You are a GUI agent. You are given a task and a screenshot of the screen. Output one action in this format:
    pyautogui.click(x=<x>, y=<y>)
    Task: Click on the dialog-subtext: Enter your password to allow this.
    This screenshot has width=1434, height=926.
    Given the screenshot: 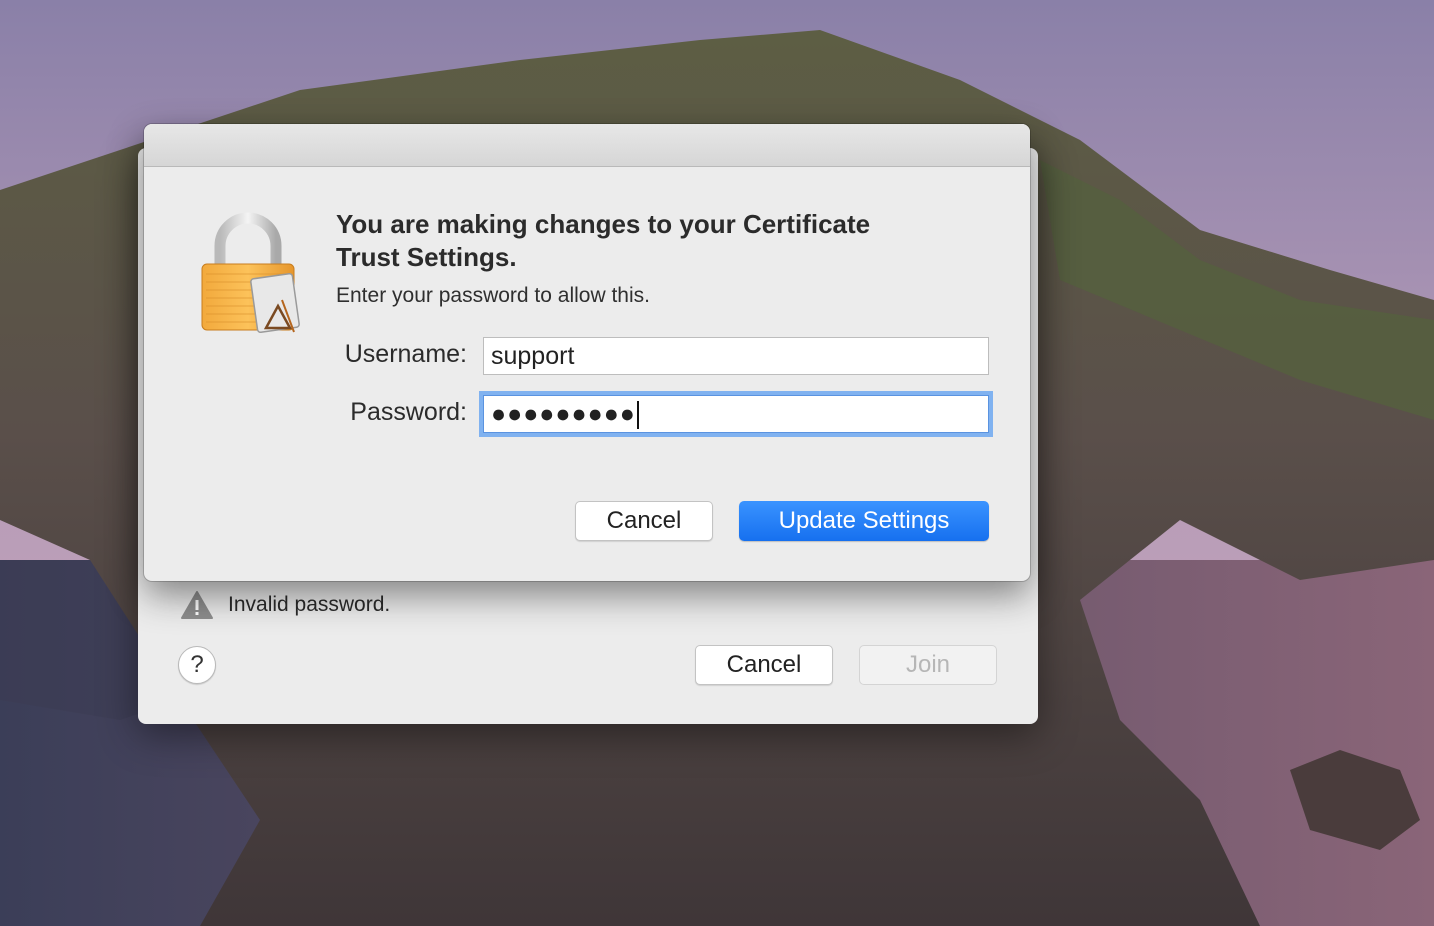 What is the action you would take?
    pyautogui.click(x=493, y=295)
    